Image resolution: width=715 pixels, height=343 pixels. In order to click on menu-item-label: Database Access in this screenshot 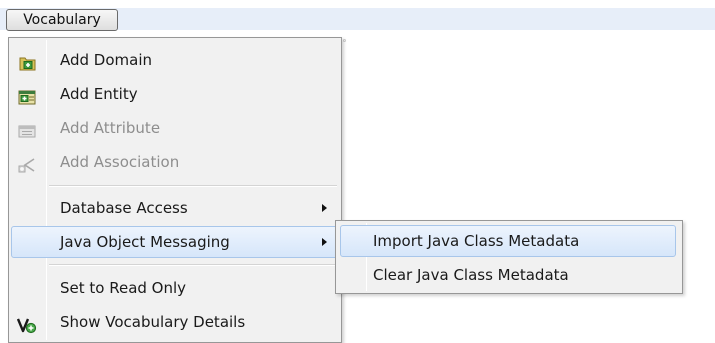, I will do `click(124, 208)`.